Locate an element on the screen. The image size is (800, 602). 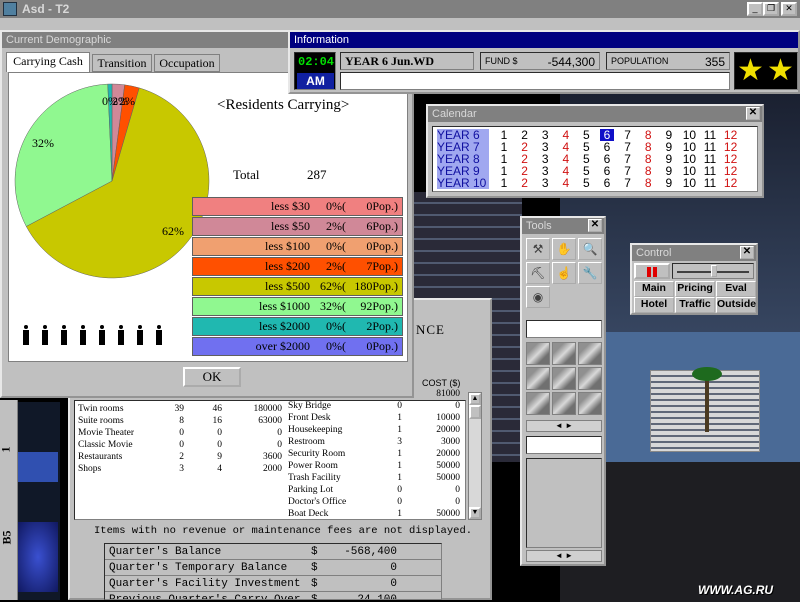
calendar-month-cell: 4 is located at coordinates (566, 183).